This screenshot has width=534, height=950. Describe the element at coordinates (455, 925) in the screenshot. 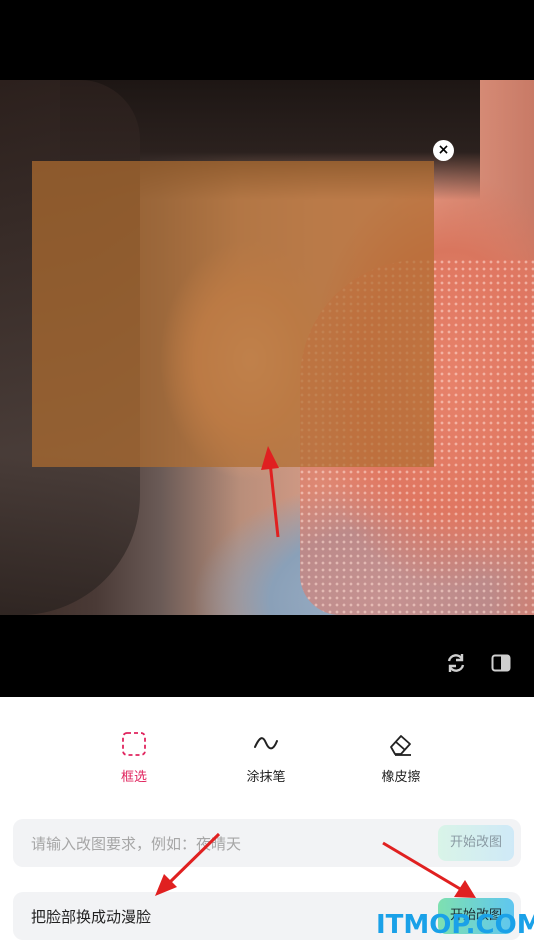

I see `watermark-logo: ITMOP.COM` at that location.